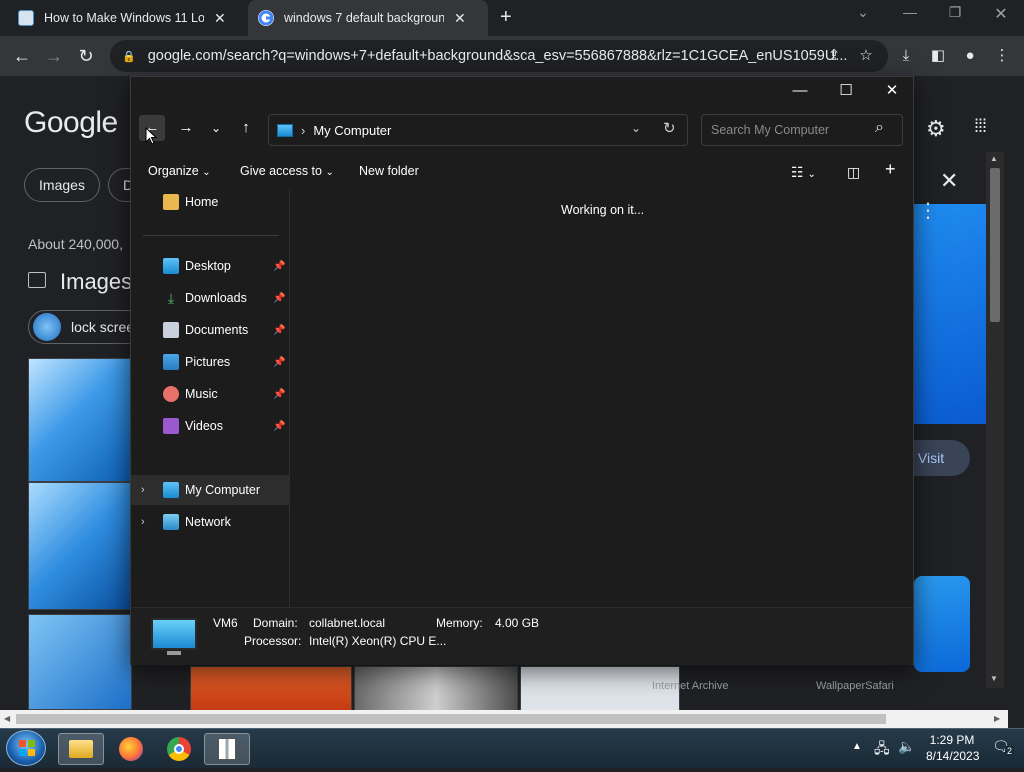  What do you see at coordinates (179, 171) in the screenshot?
I see `organize-menu: Organize ⌄` at bounding box center [179, 171].